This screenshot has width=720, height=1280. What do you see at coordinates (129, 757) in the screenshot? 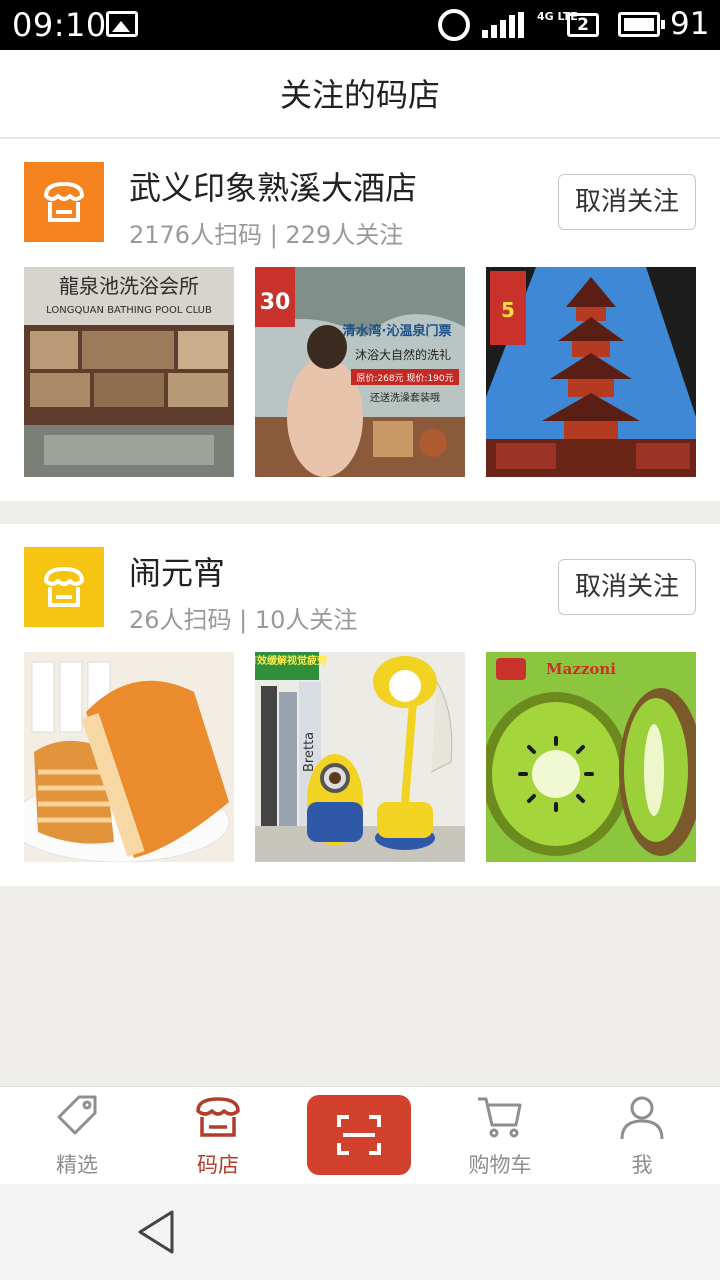
I see `product-thumbnail` at bounding box center [129, 757].